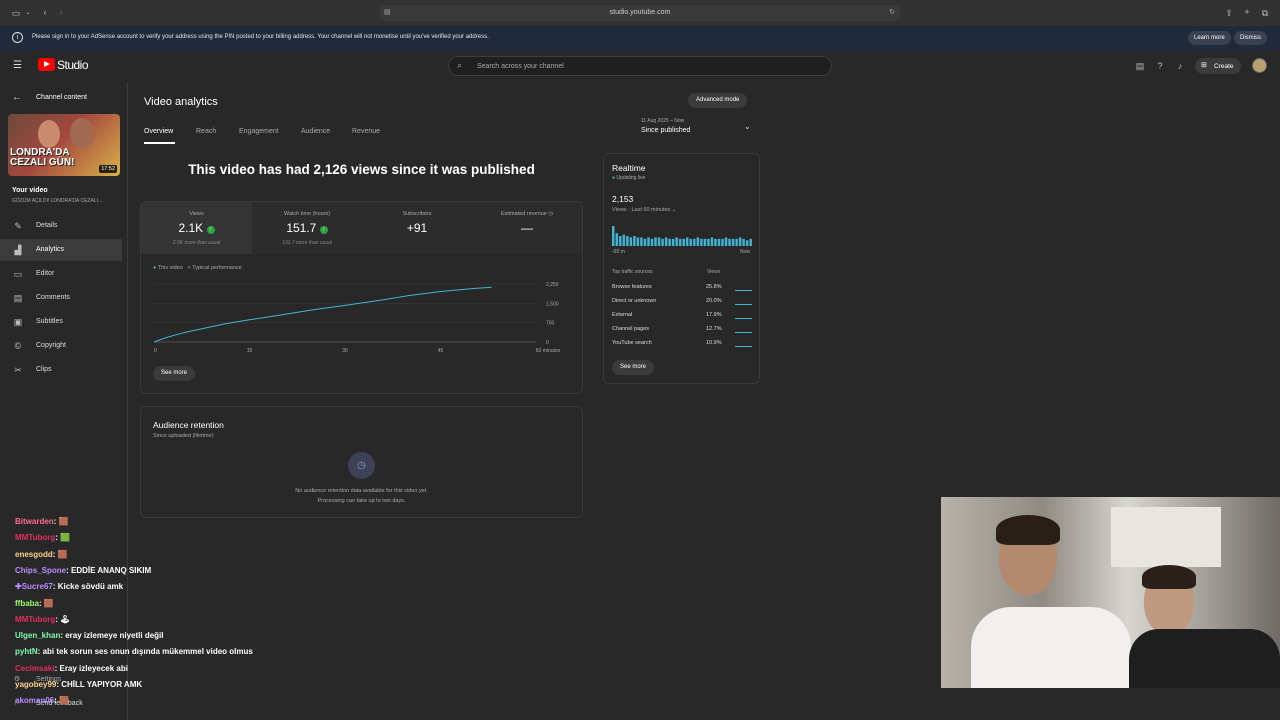 This screenshot has width=1280, height=720. I want to click on your-video-label: Your video, so click(30, 190).